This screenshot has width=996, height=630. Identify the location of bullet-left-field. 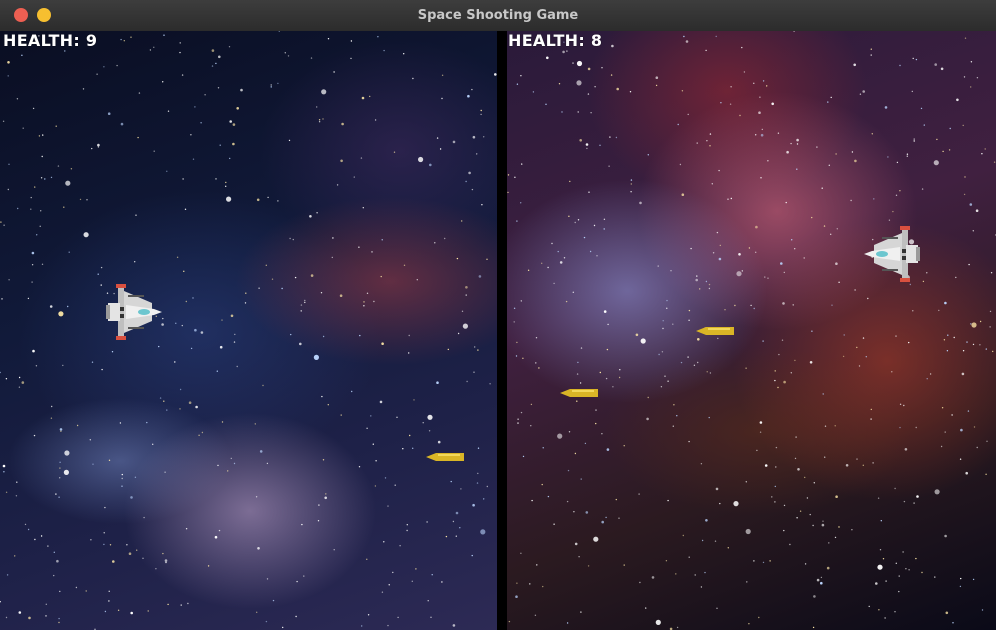
(445, 457).